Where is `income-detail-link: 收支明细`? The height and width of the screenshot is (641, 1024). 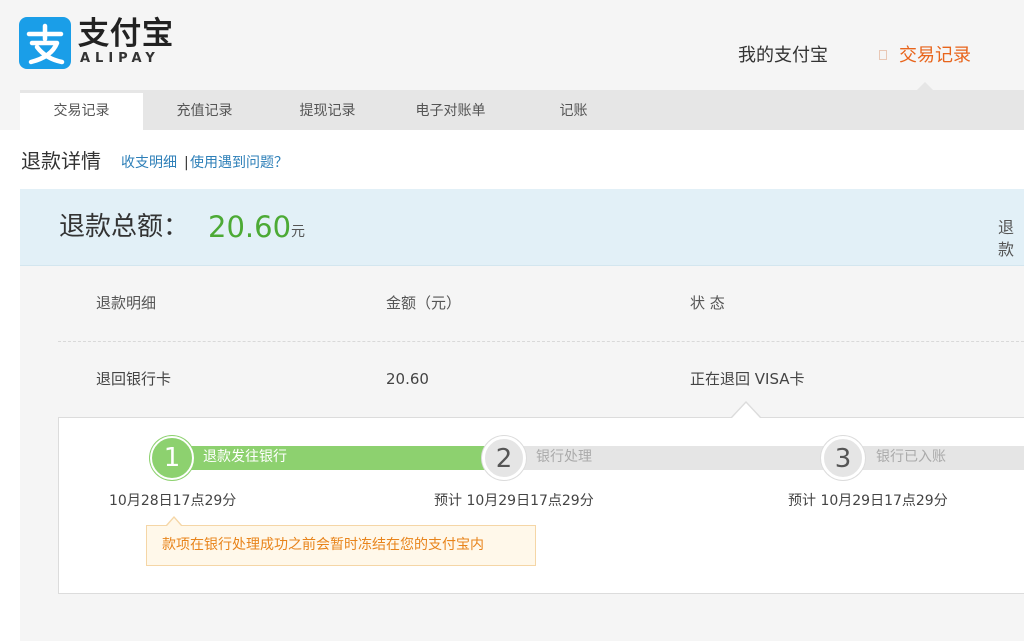
income-detail-link: 收支明细 is located at coordinates (149, 163).